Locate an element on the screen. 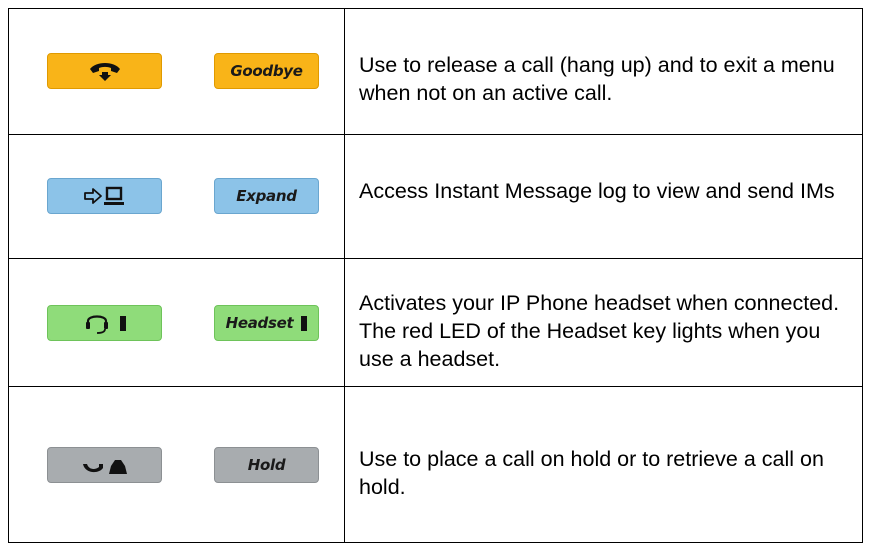 The width and height of the screenshot is (871, 551). headset-key-label: Headset is located at coordinates (259, 323).